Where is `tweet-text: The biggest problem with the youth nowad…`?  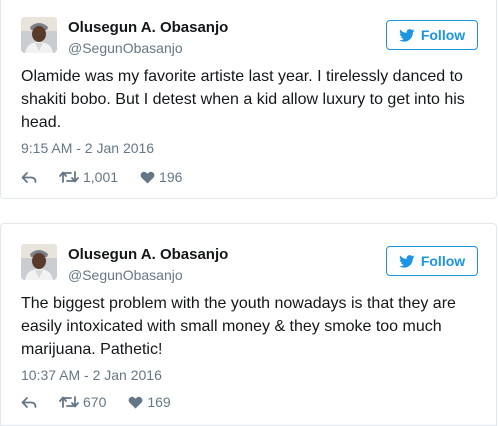 tweet-text: The biggest problem with the youth nowad… is located at coordinates (238, 326).